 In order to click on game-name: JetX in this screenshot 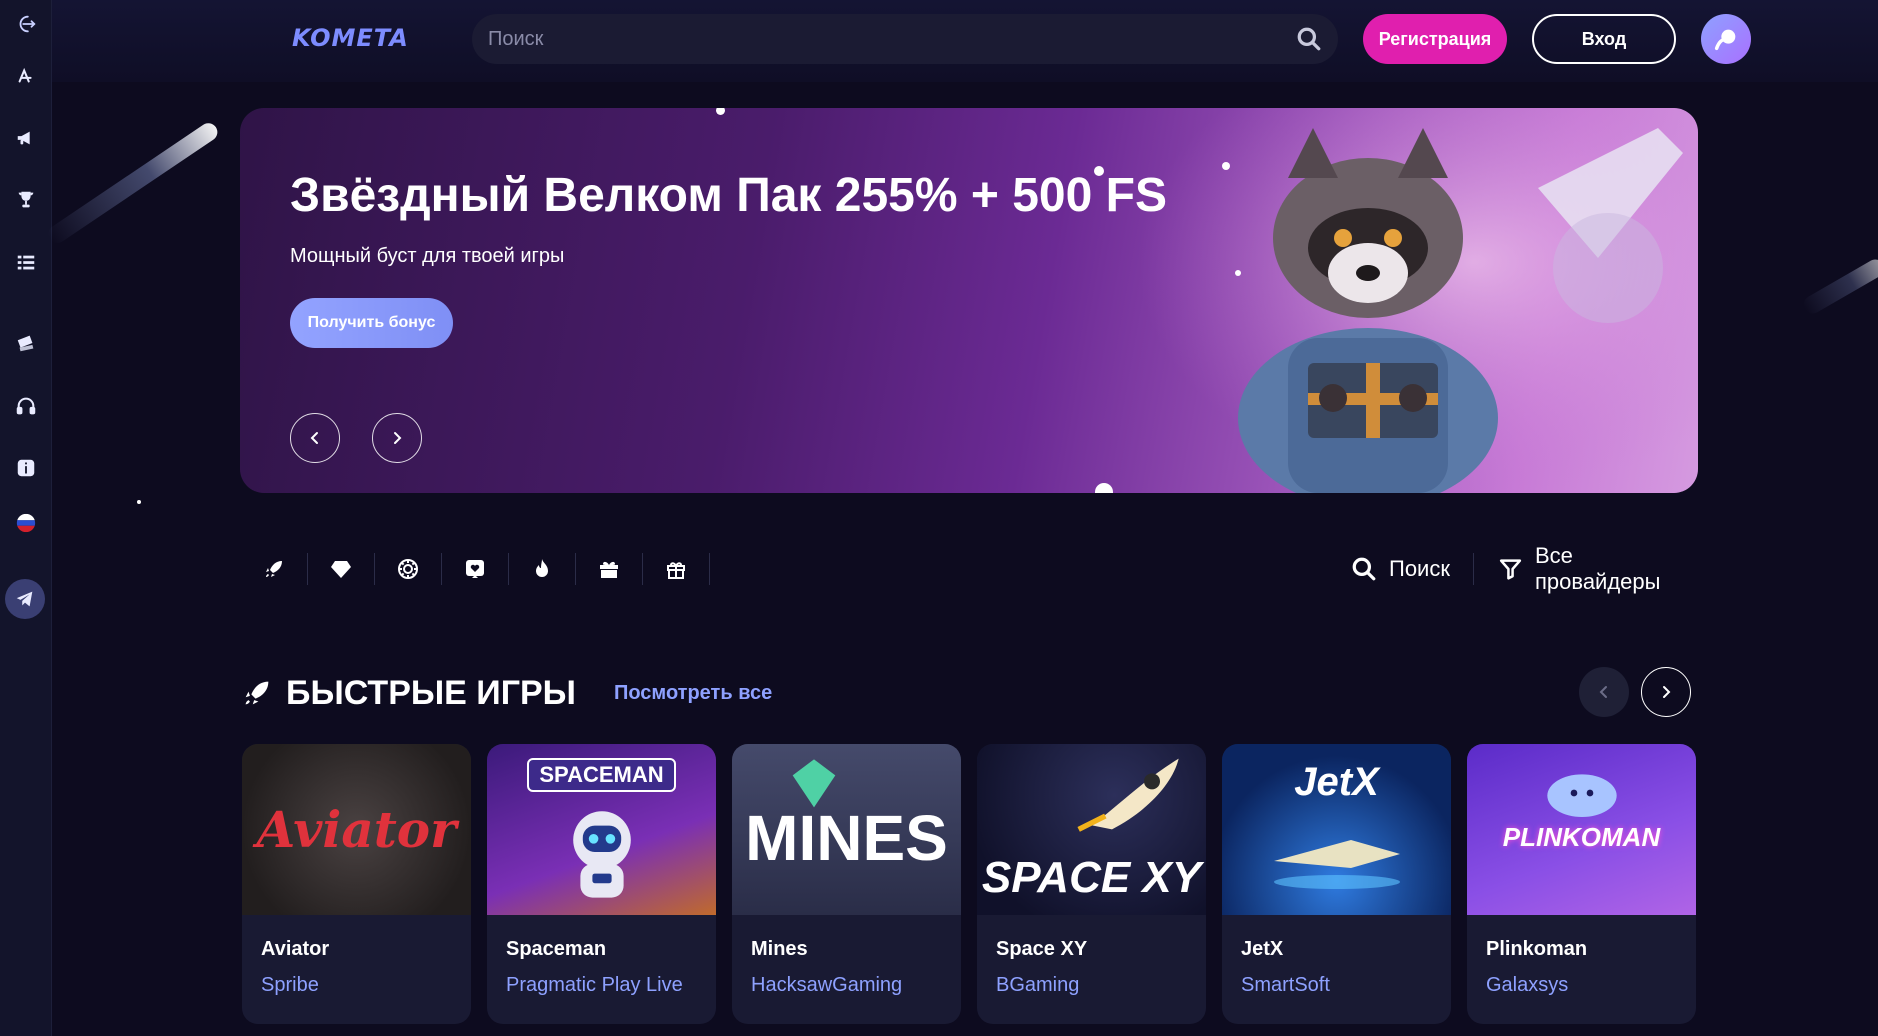, I will do `click(1262, 949)`.